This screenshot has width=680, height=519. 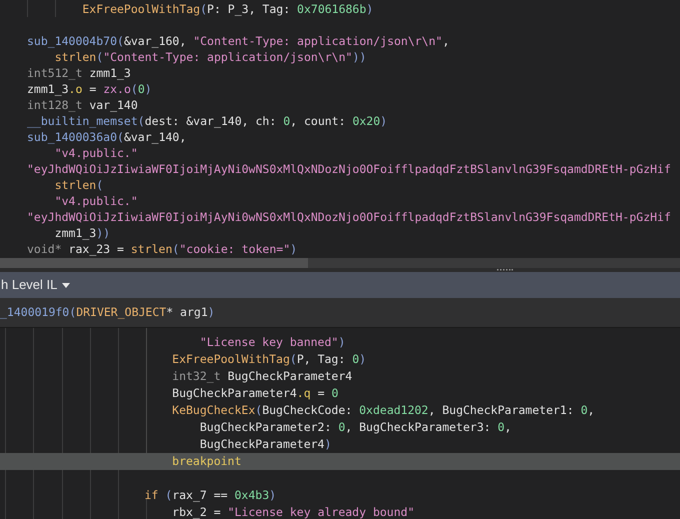 I want to click on code-row: KeBugCheckEx(BugCheckCode: 0xdead1202, BugCheckParameter1: 0,, so click(x=340, y=410).